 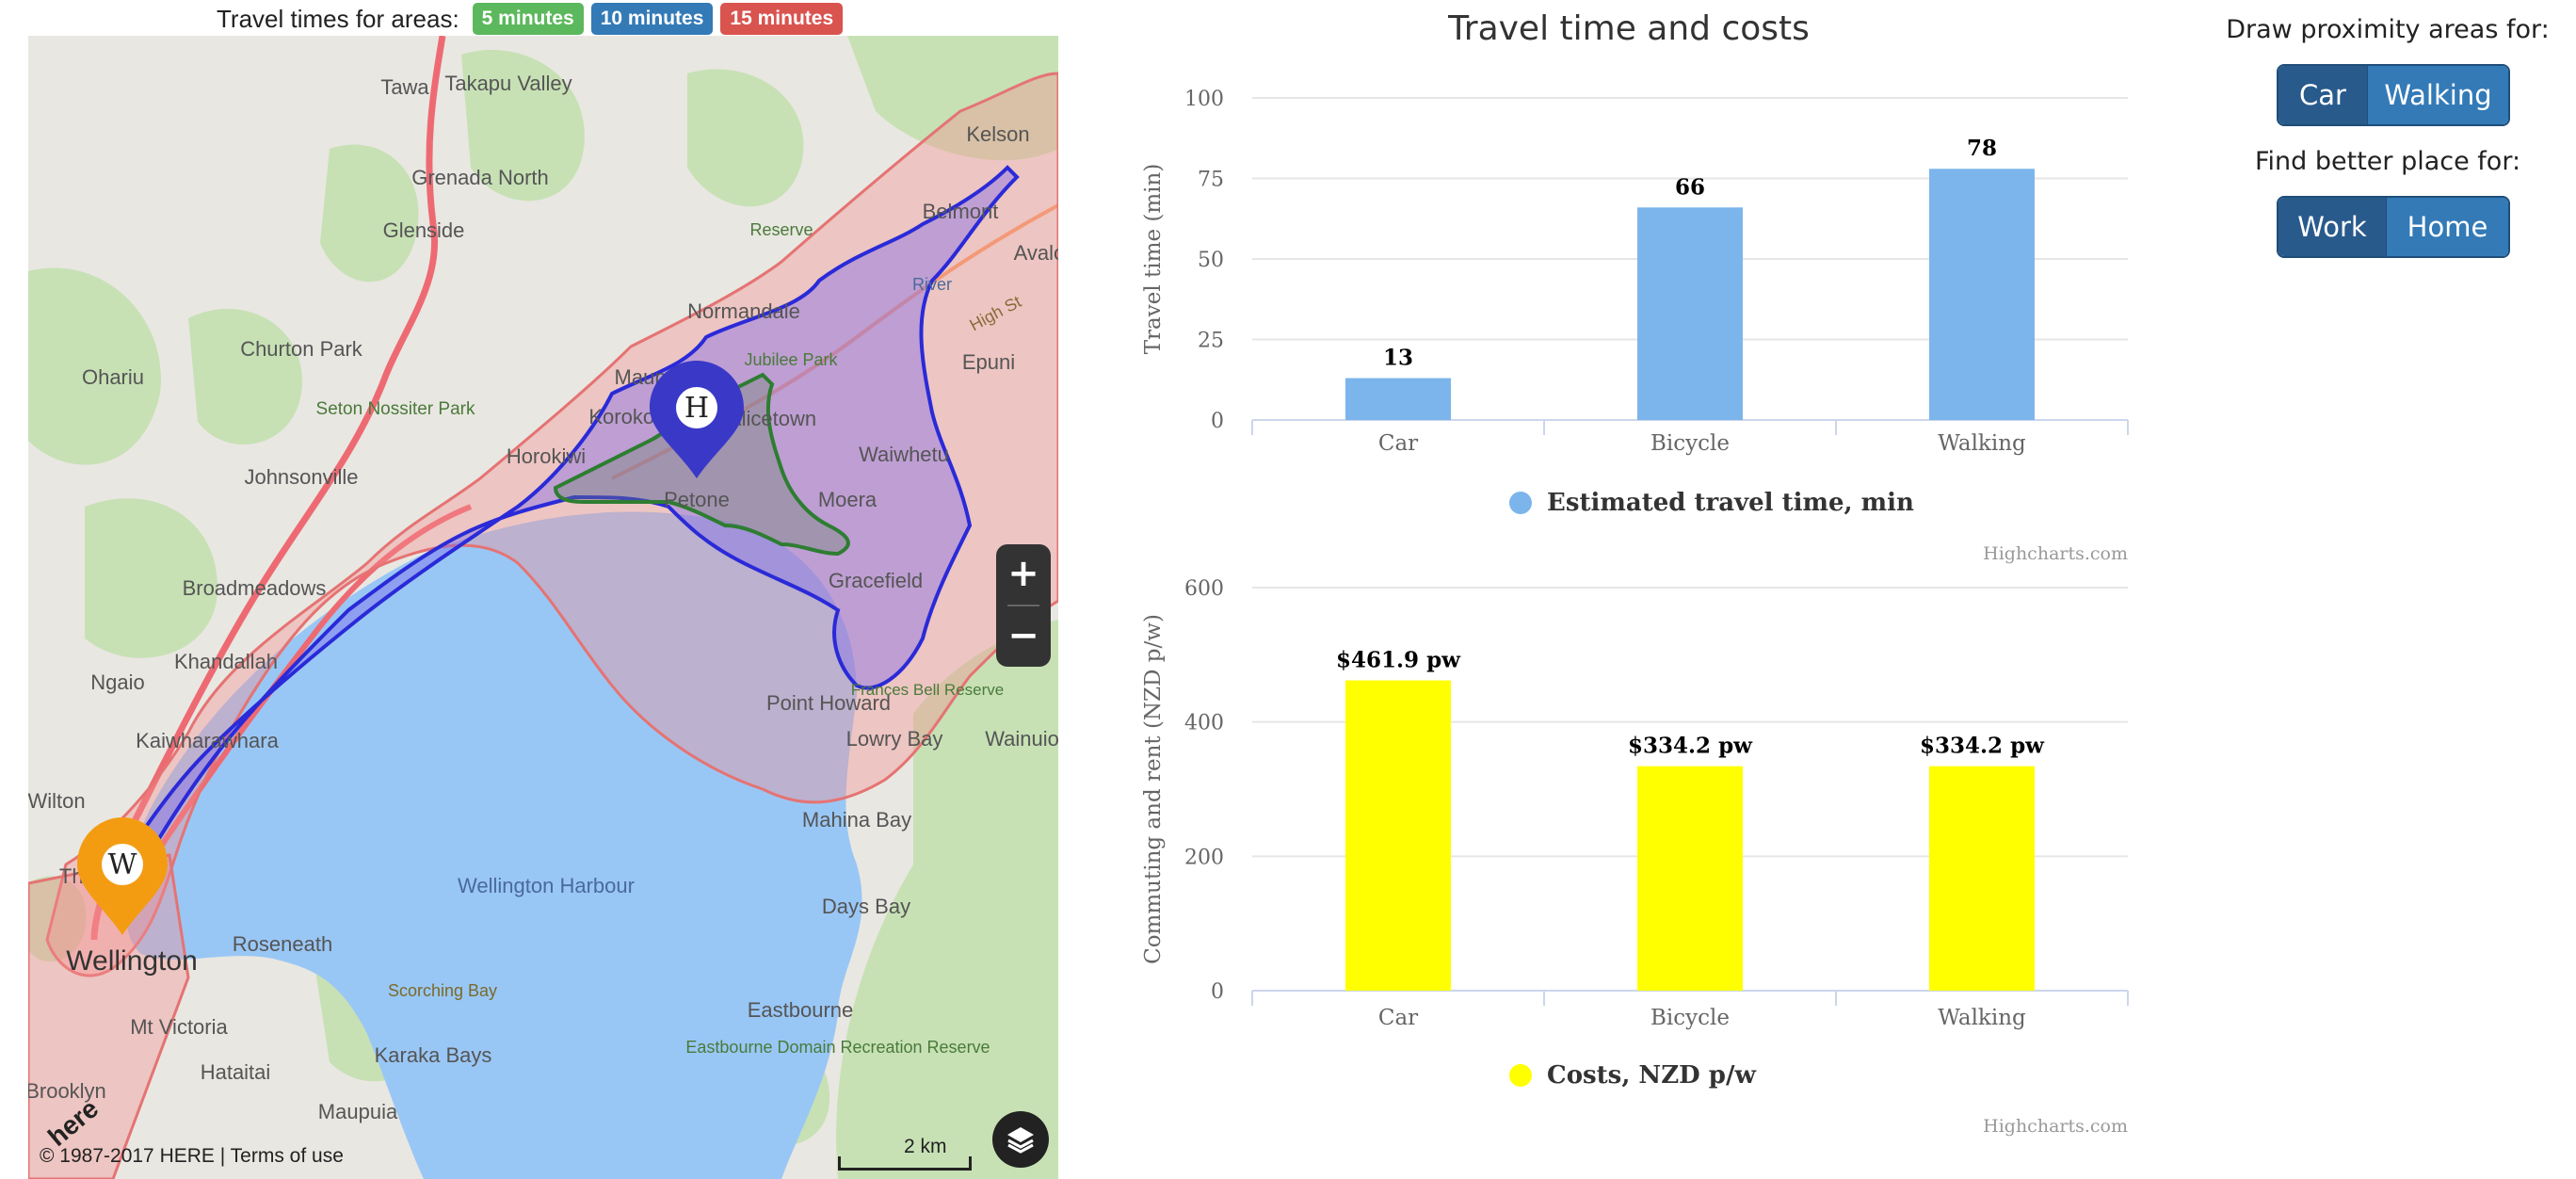 What do you see at coordinates (113, 377) in the screenshot?
I see `label-ohariu: Ohariu` at bounding box center [113, 377].